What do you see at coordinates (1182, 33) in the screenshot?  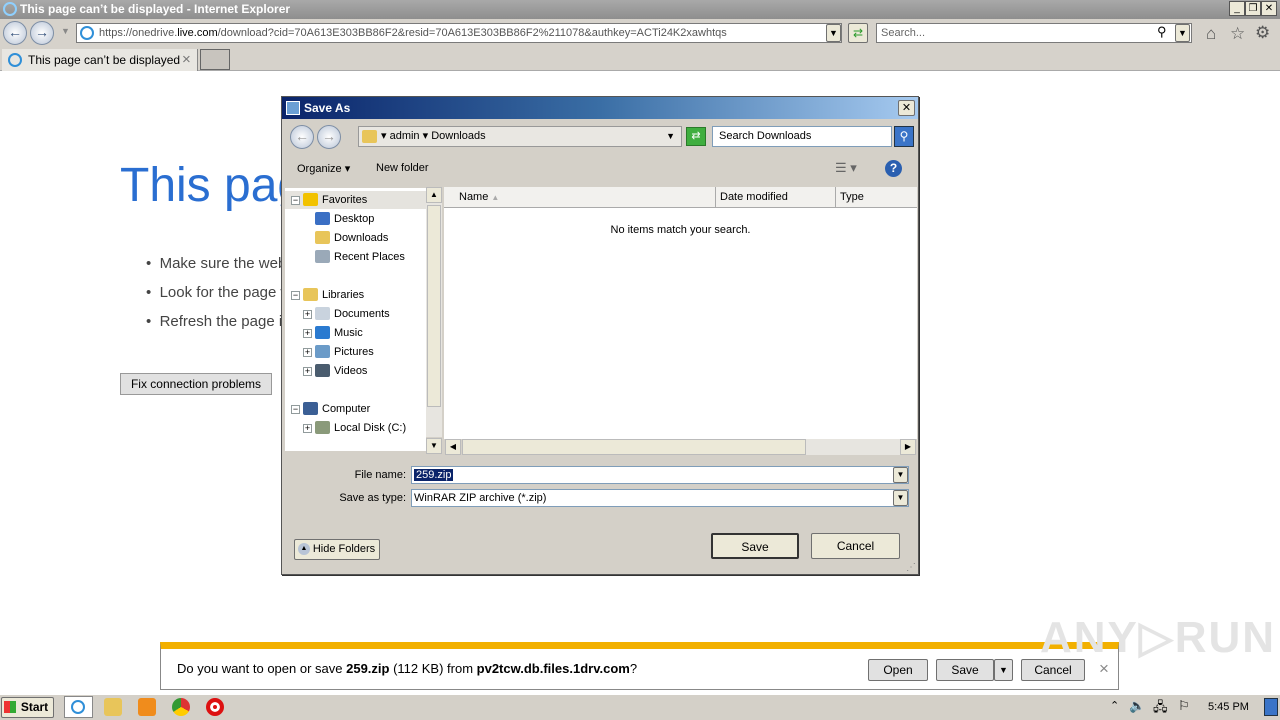 I see `search-dropdown-button: ▼` at bounding box center [1182, 33].